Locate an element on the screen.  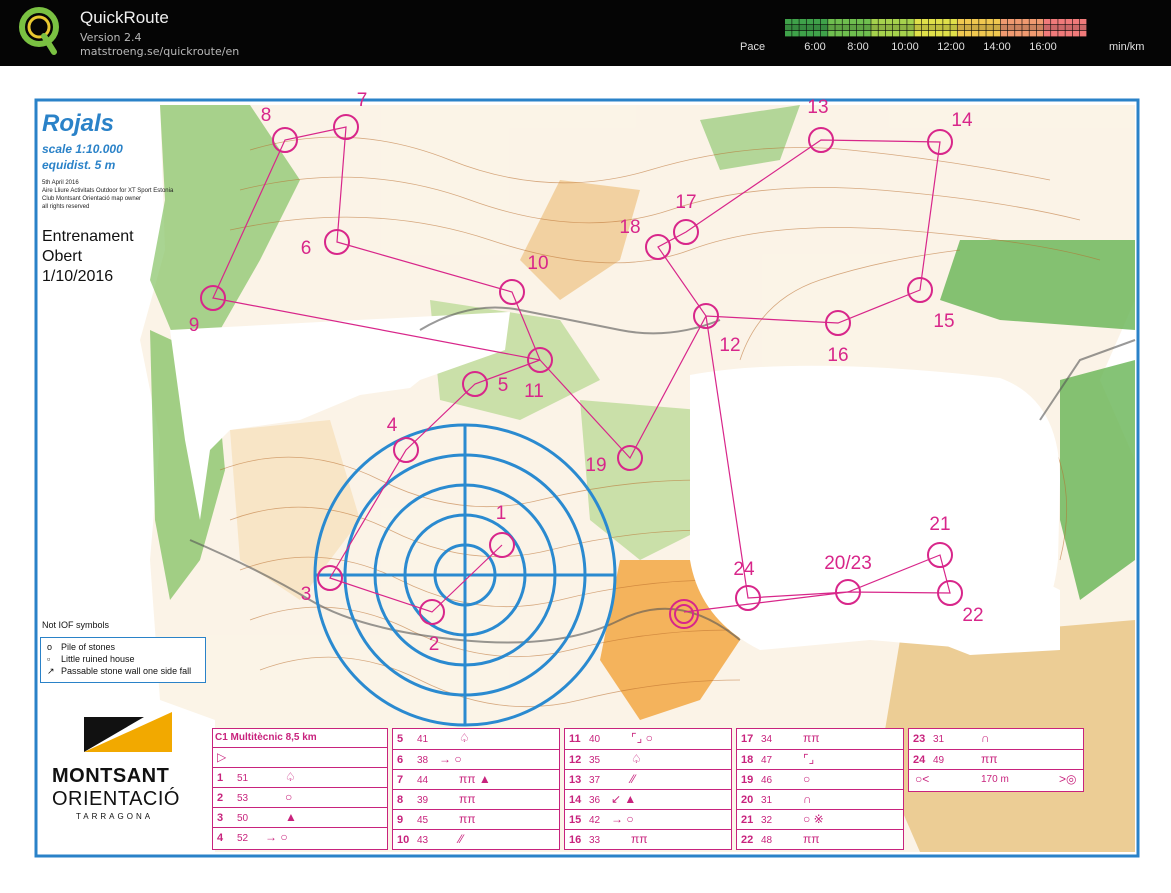
finish-marker-icon: >◎ is located at coordinates (1068, 779).